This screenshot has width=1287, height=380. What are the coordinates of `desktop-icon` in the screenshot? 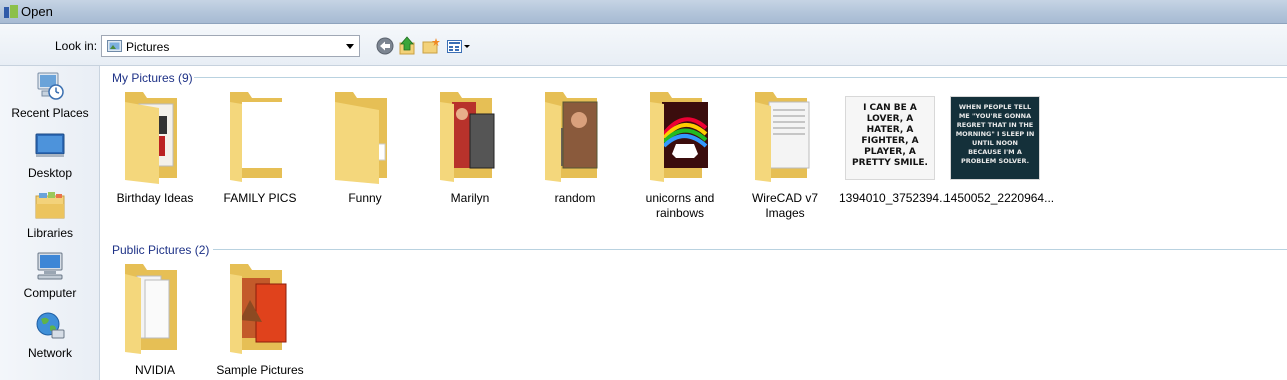 It's located at (50, 145).